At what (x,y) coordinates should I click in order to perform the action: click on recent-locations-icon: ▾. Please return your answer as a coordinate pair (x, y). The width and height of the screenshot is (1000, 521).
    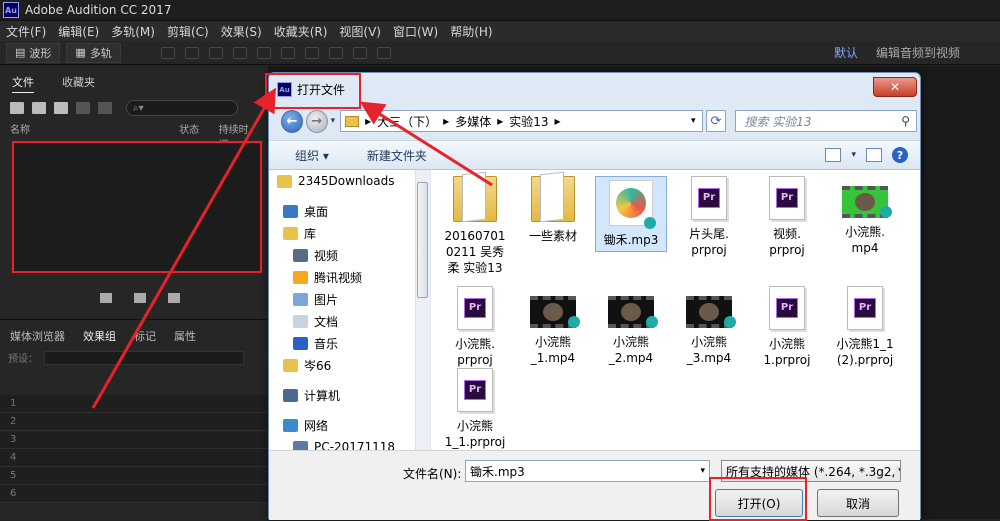
    Looking at the image, I should click on (333, 121).